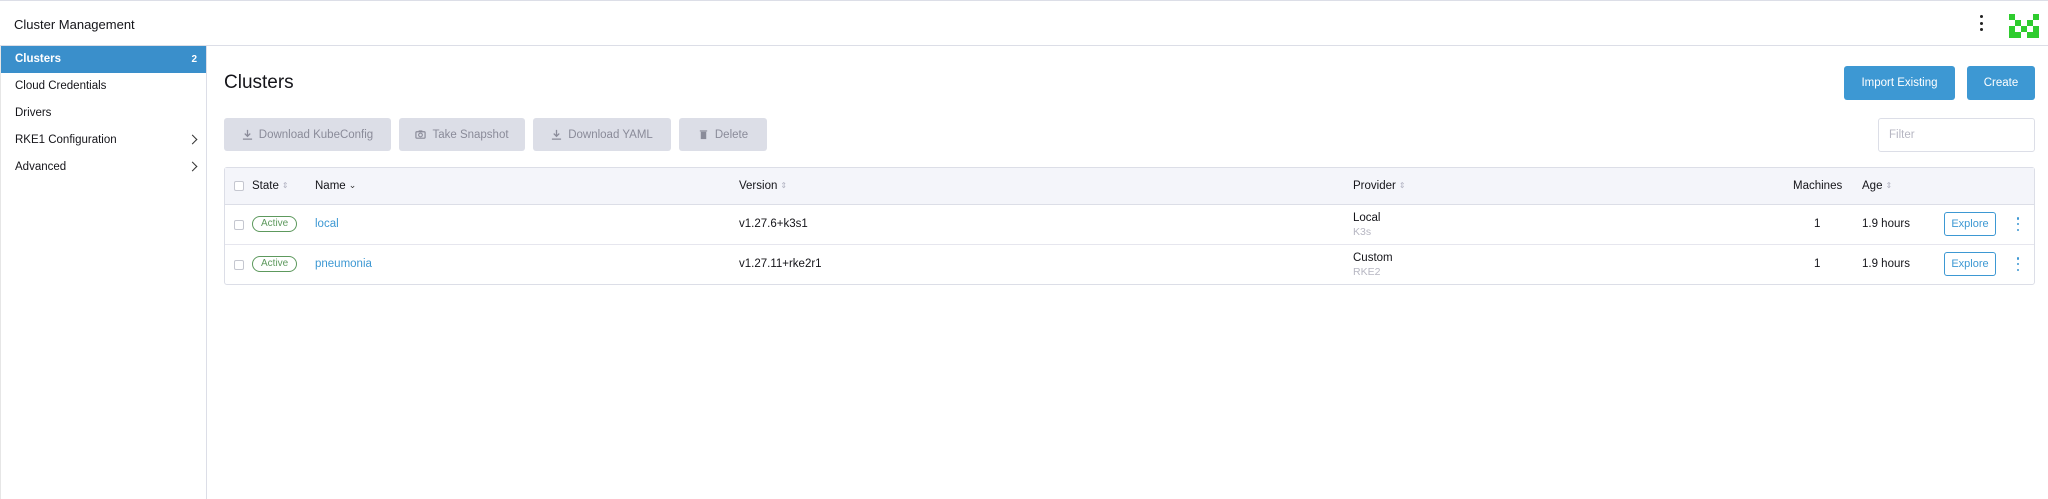 This screenshot has width=2048, height=499. I want to click on take-snapshot-button: Take Snapshot, so click(462, 134).